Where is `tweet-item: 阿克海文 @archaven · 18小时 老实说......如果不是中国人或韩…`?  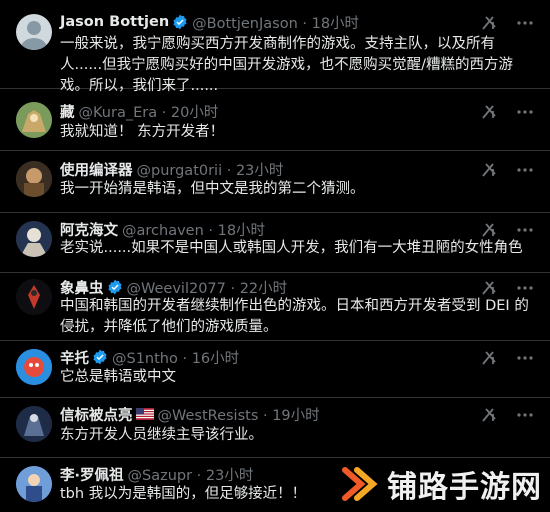
tweet-item: 阿克海文 @archaven · 18小时 老实说......如果不是中国人或韩… is located at coordinates (275, 243).